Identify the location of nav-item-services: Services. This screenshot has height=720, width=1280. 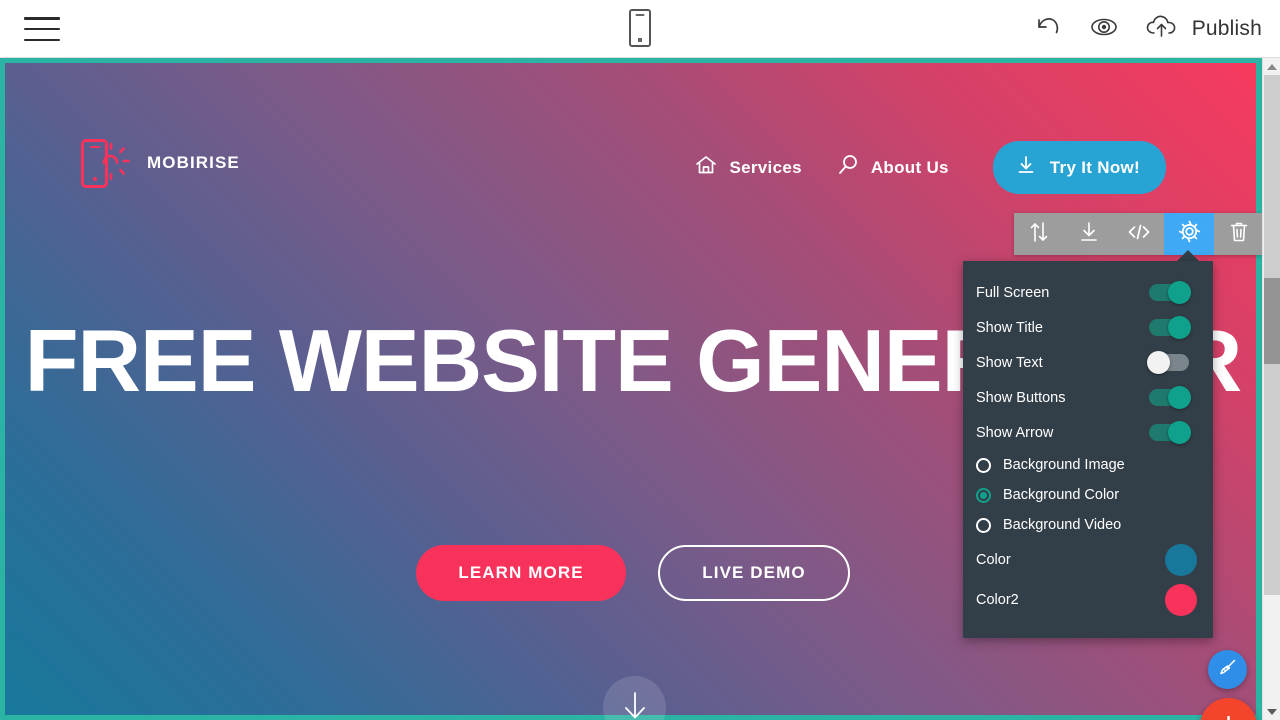
(748, 167).